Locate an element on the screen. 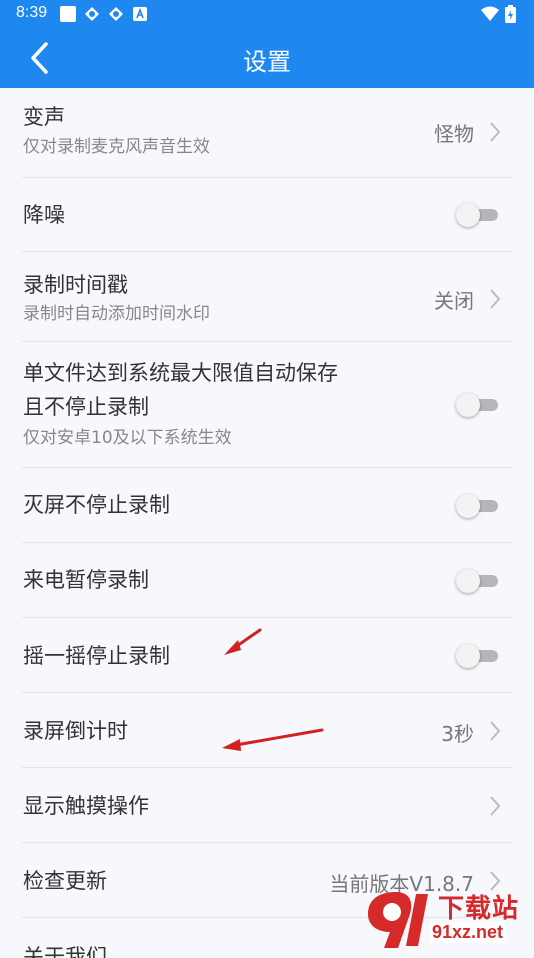  setting-row-call-pause: 来电暂停录制 is located at coordinates (267, 580).